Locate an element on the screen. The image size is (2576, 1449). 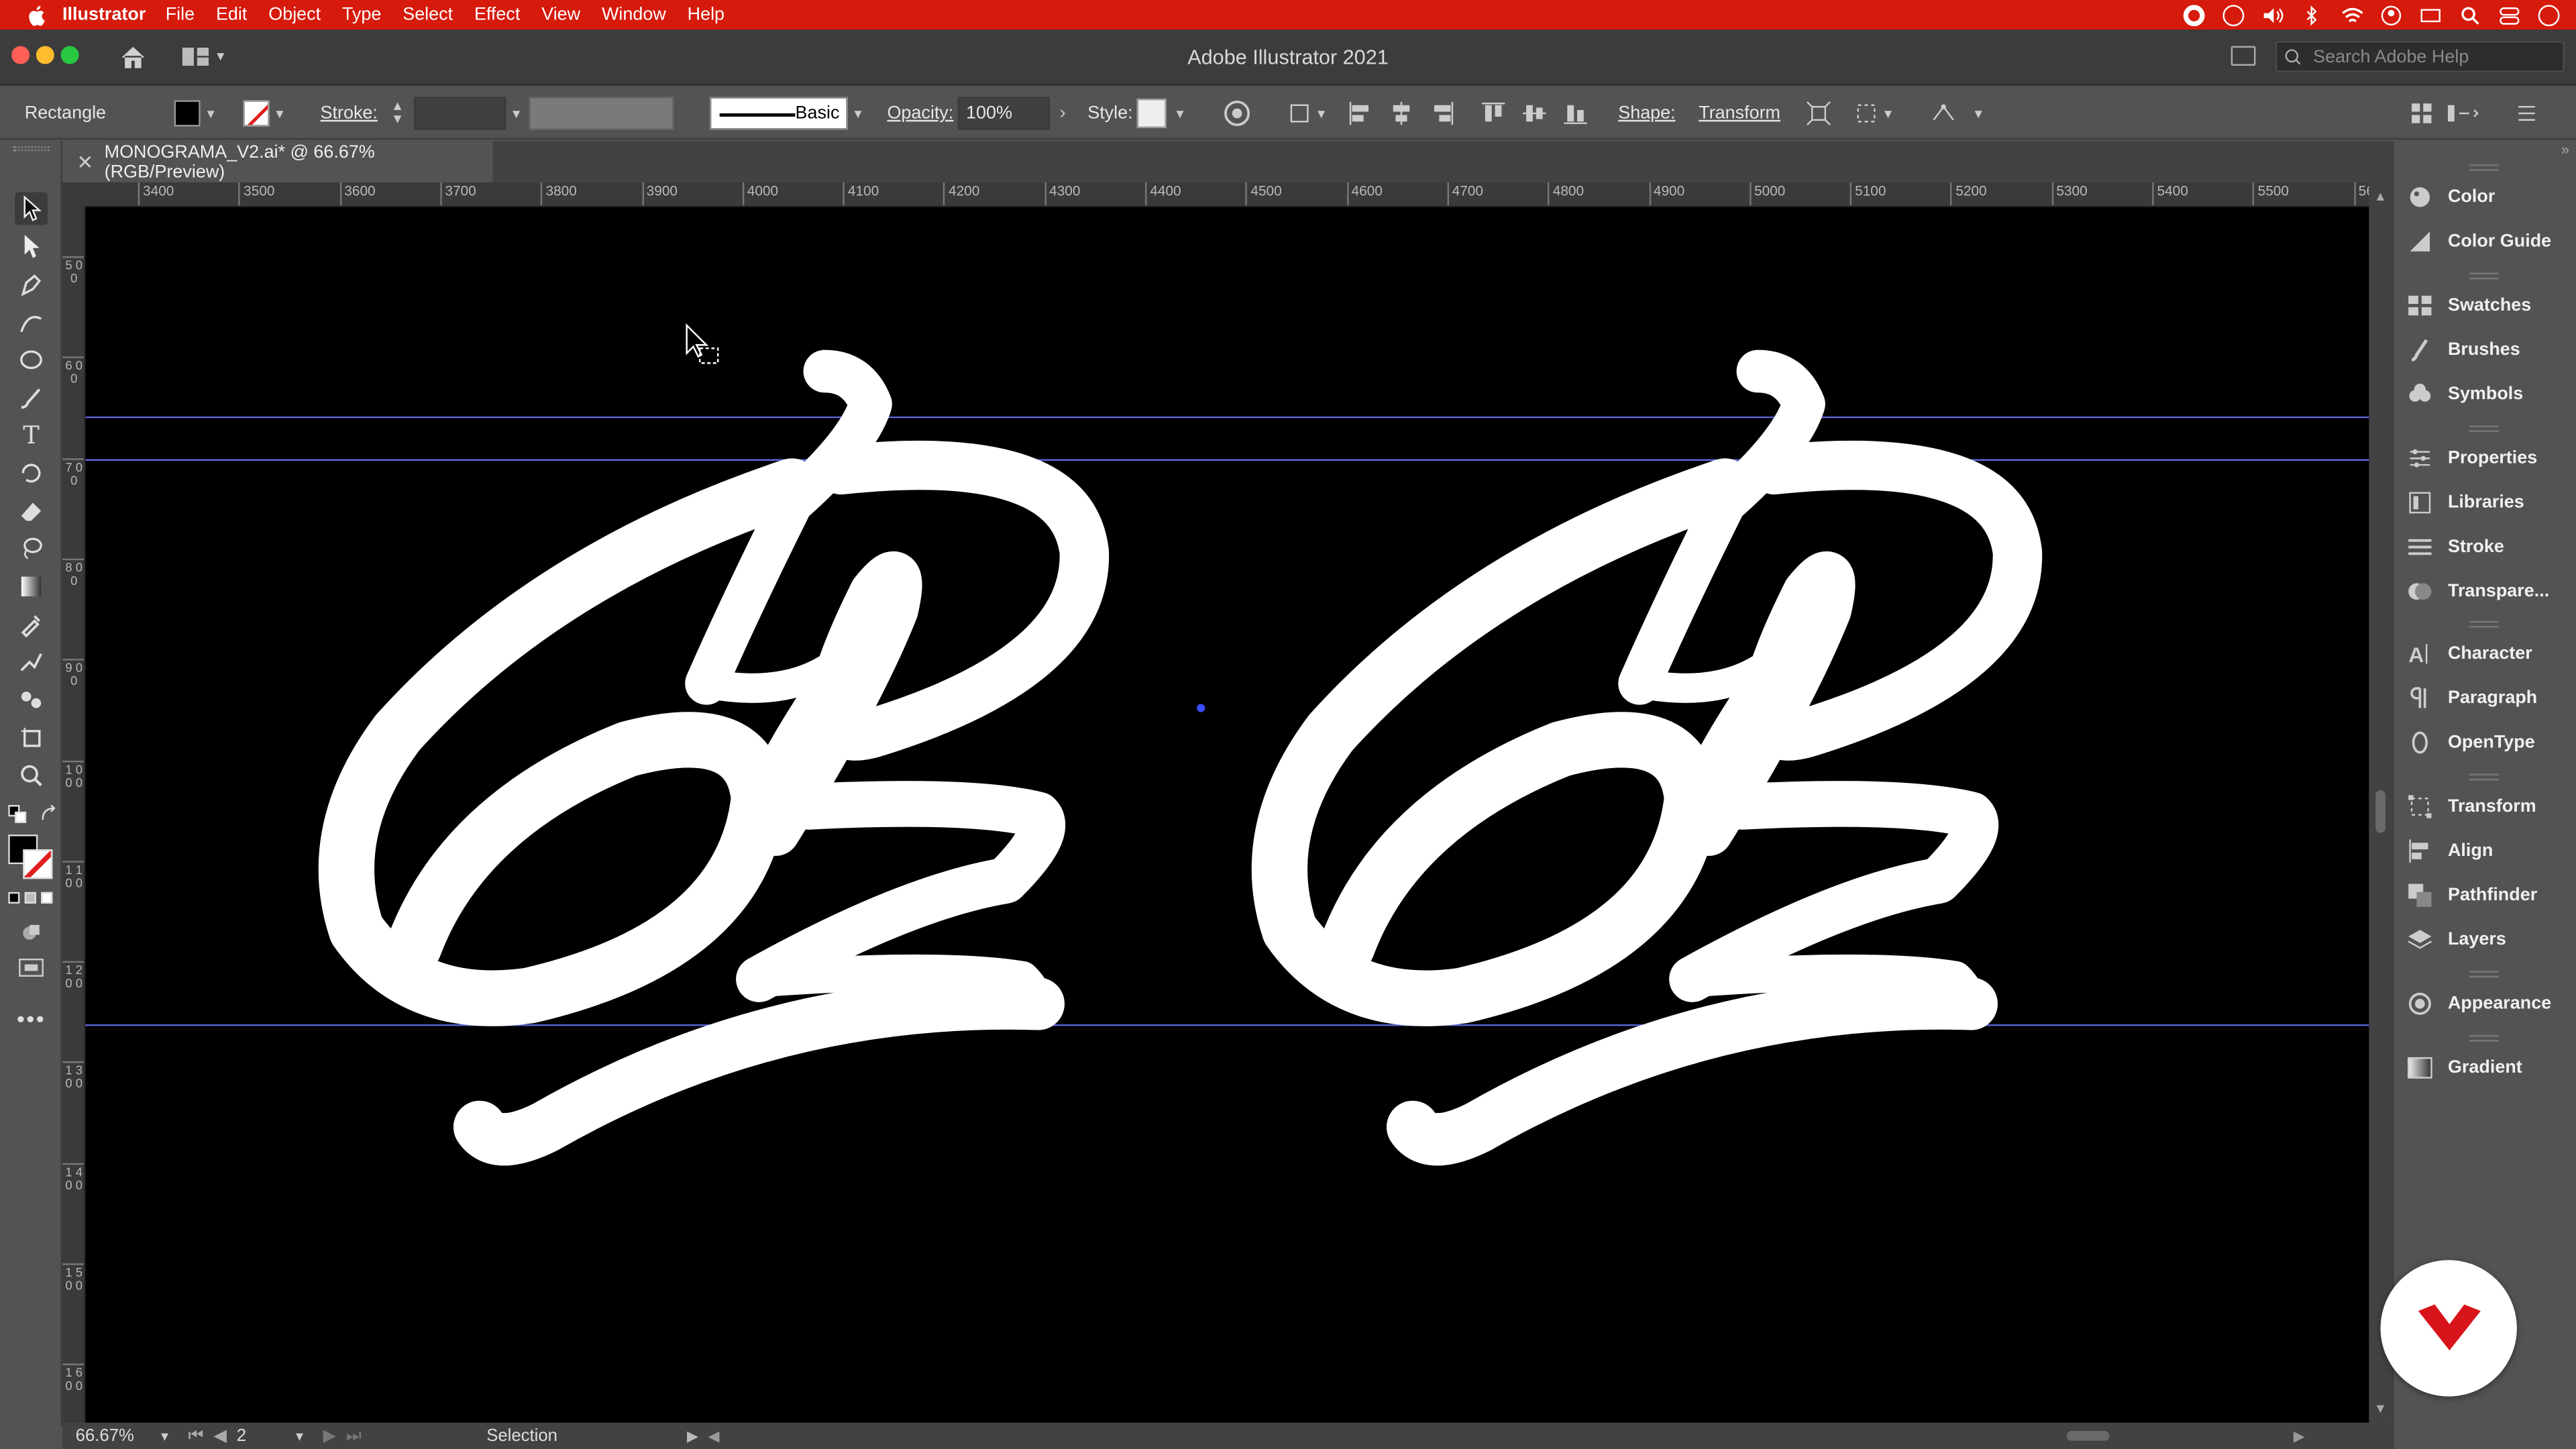
fill-stroke-indicator is located at coordinates (31, 858).